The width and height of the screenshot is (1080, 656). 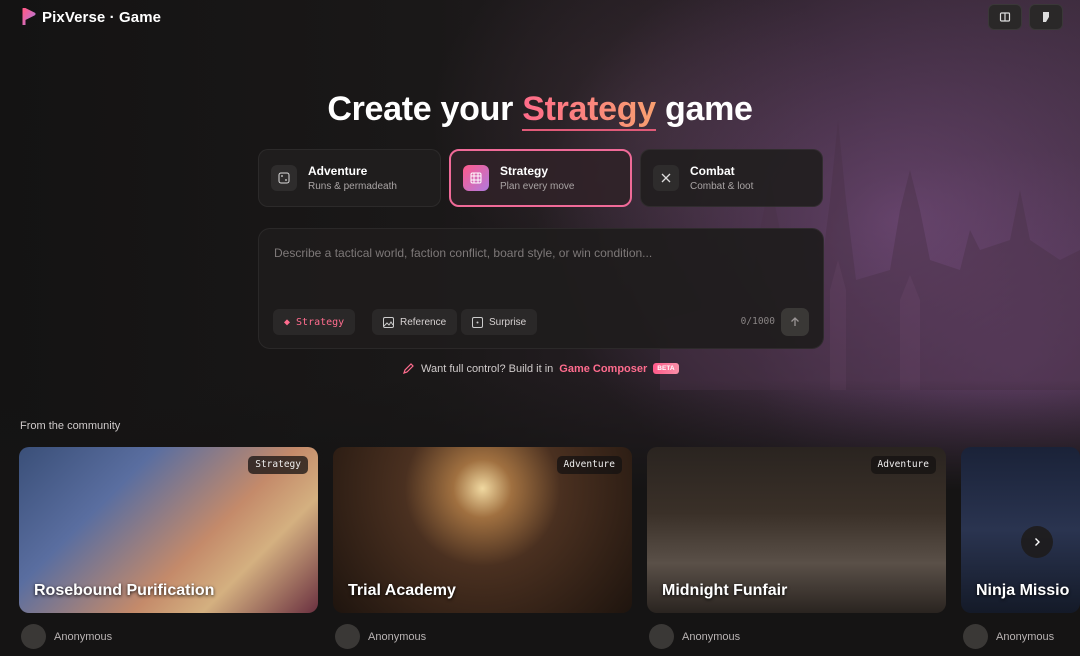 What do you see at coordinates (415, 322) in the screenshot?
I see `chip-reference: Reference` at bounding box center [415, 322].